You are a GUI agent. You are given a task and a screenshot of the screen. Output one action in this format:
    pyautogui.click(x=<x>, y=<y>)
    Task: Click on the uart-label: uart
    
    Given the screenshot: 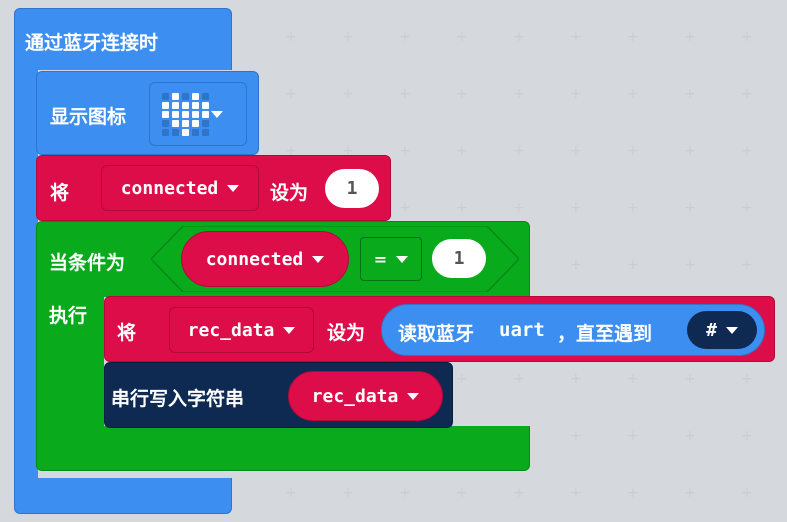 What is the action you would take?
    pyautogui.click(x=522, y=330)
    